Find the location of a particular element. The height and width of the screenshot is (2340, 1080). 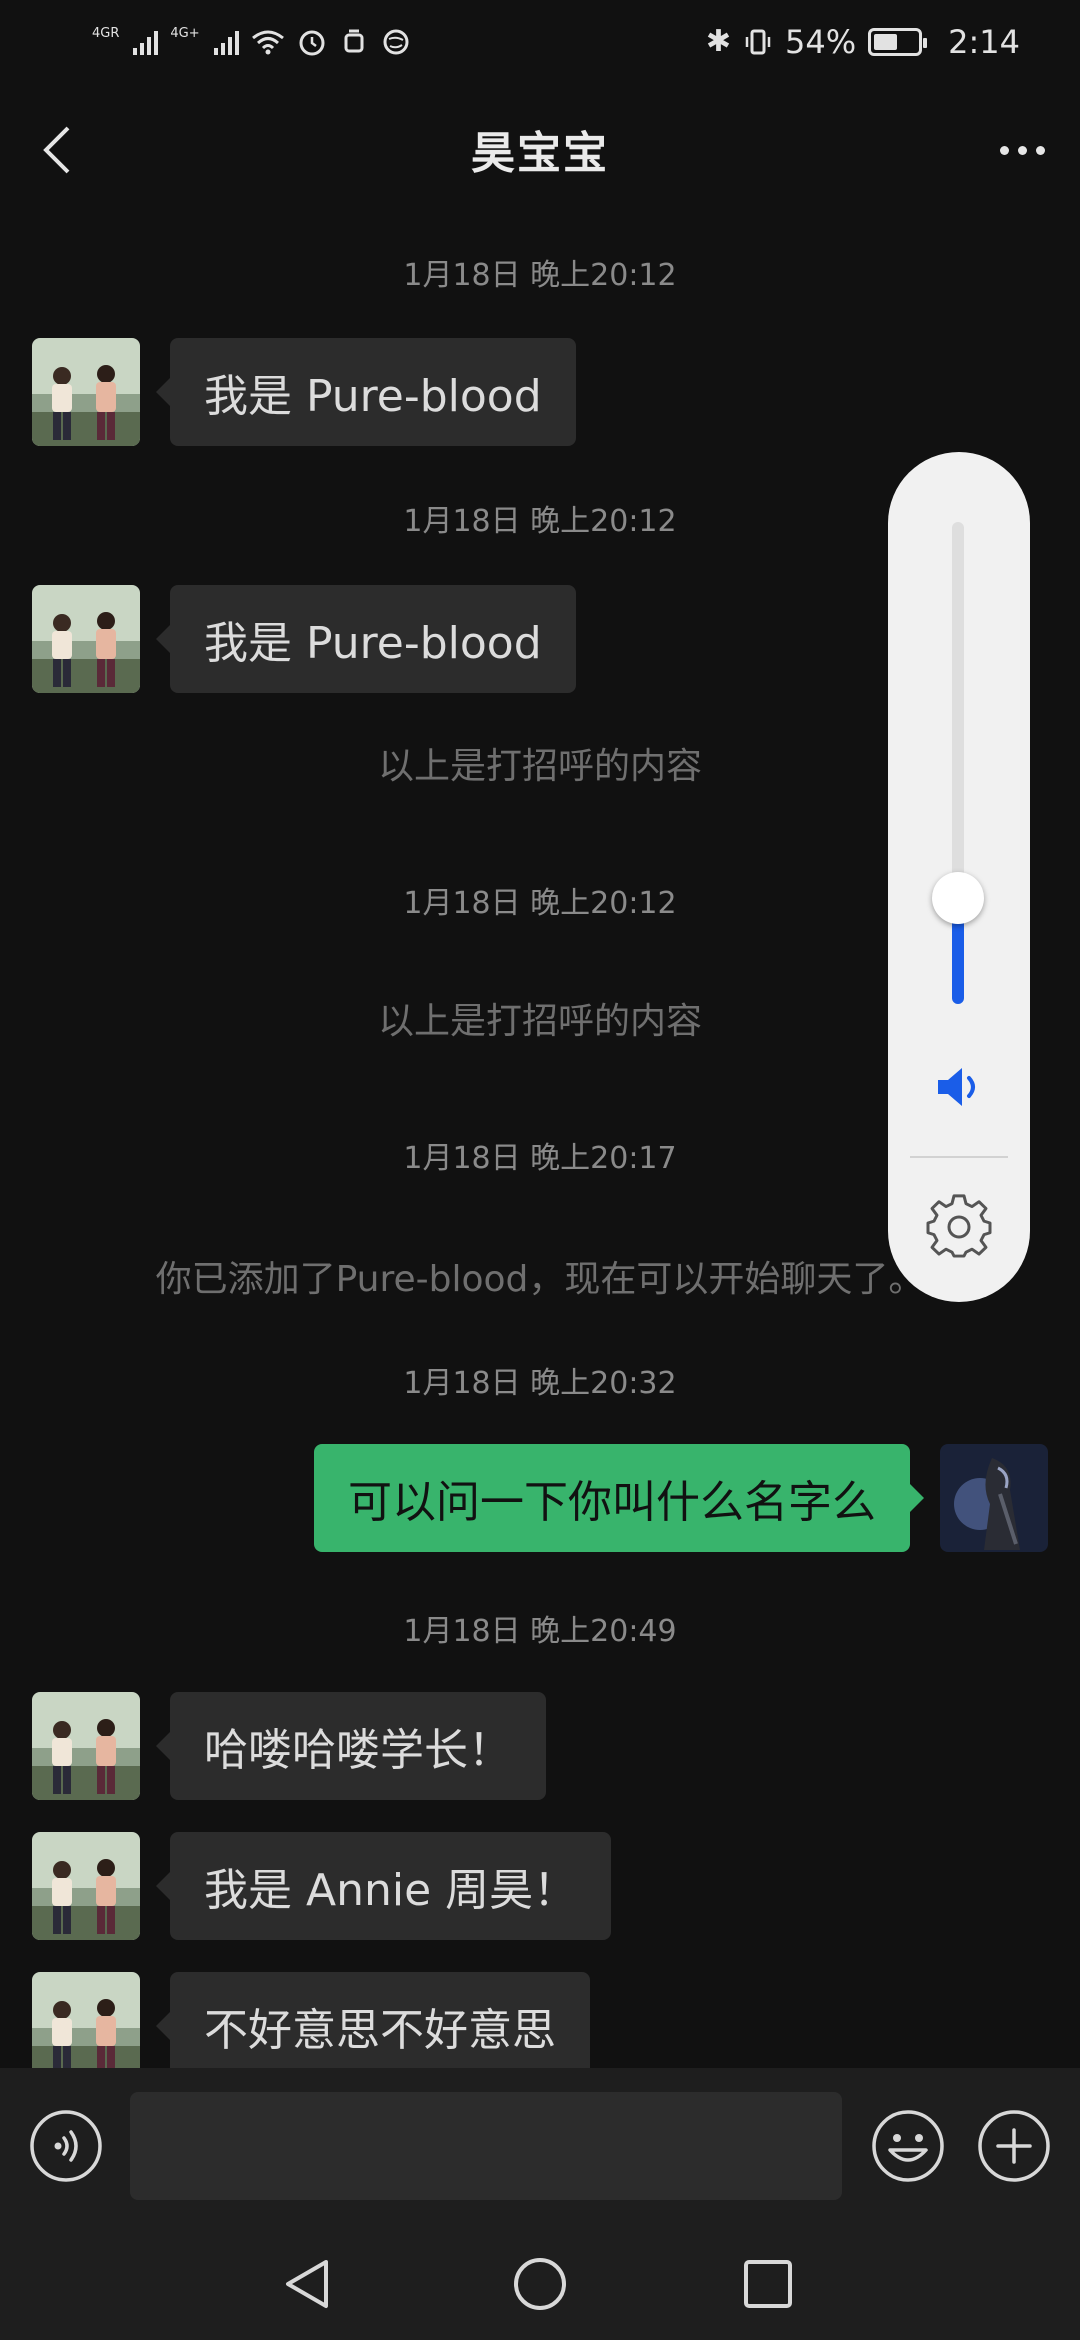

chevron-left-icon is located at coordinates (56, 150).